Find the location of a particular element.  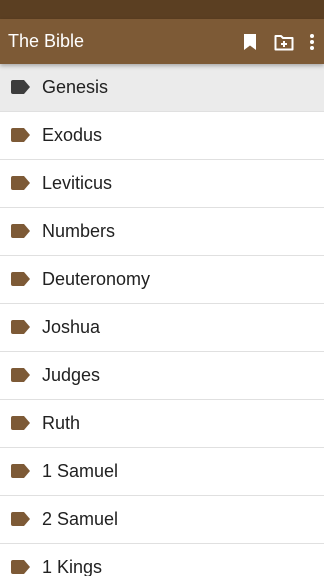

book-label: 1 Kings is located at coordinates (72, 566).